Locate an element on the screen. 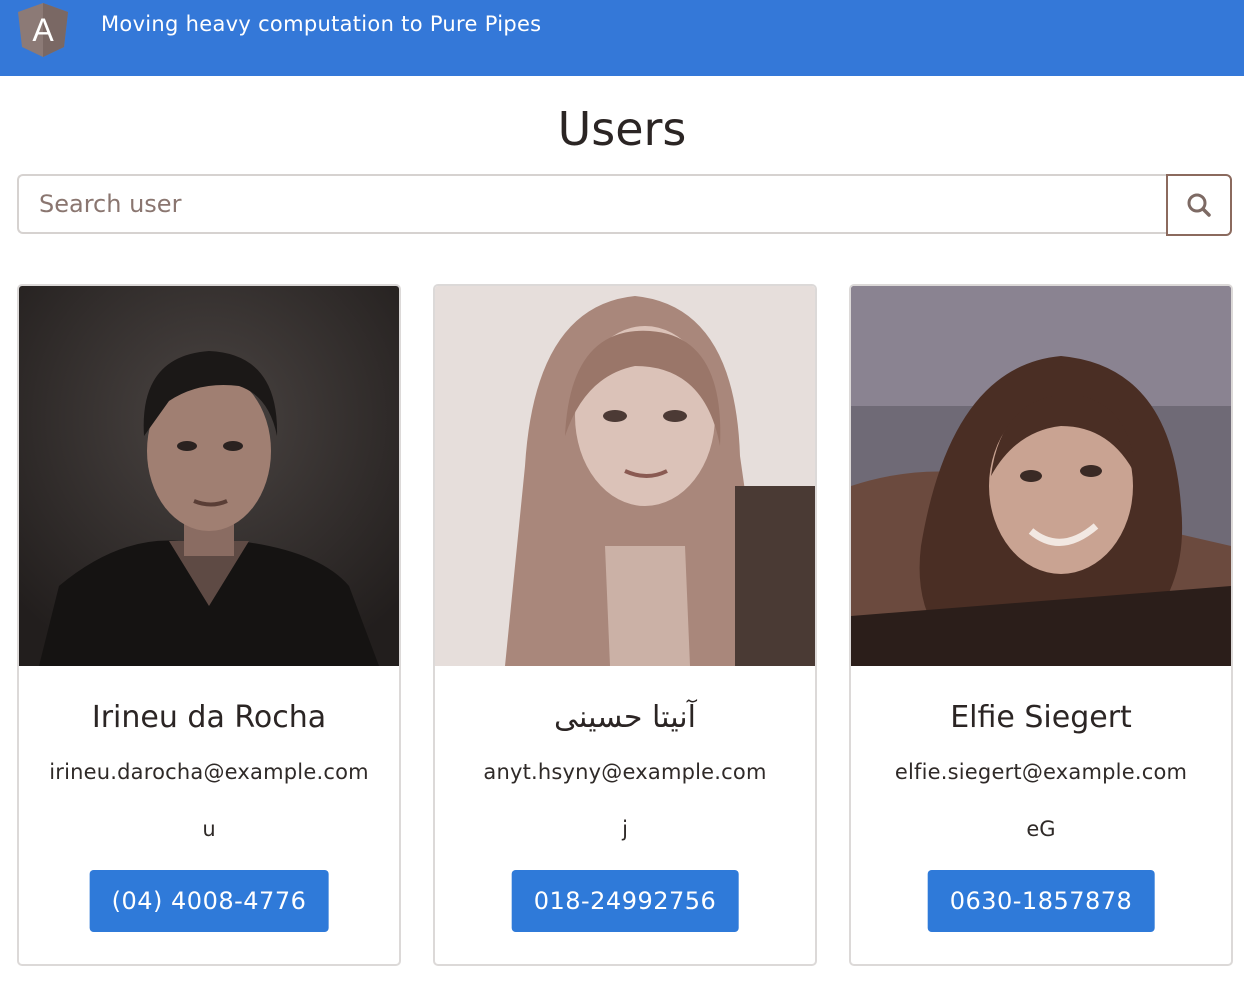 The image size is (1244, 986). user-name: Irineu da Rocha is located at coordinates (209, 717).